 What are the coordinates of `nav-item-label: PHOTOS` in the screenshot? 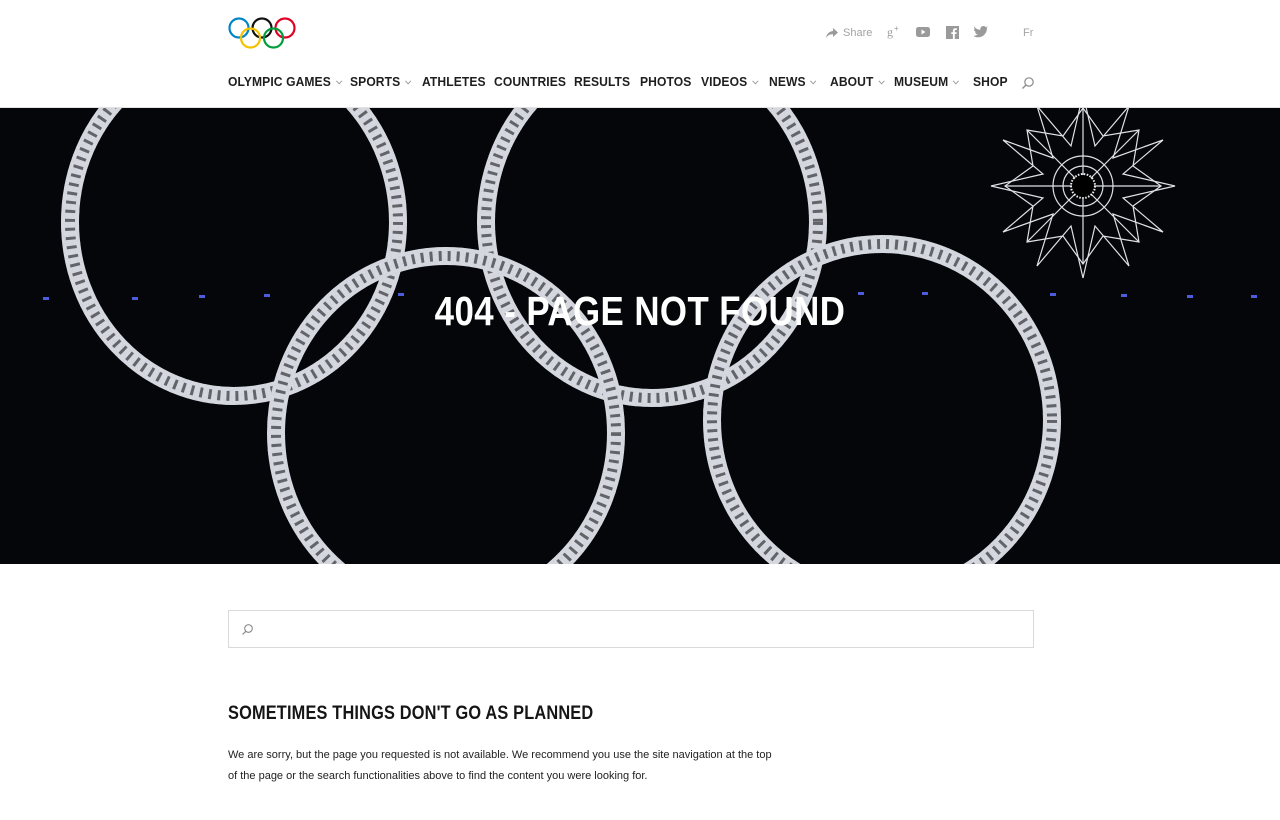 It's located at (666, 81).